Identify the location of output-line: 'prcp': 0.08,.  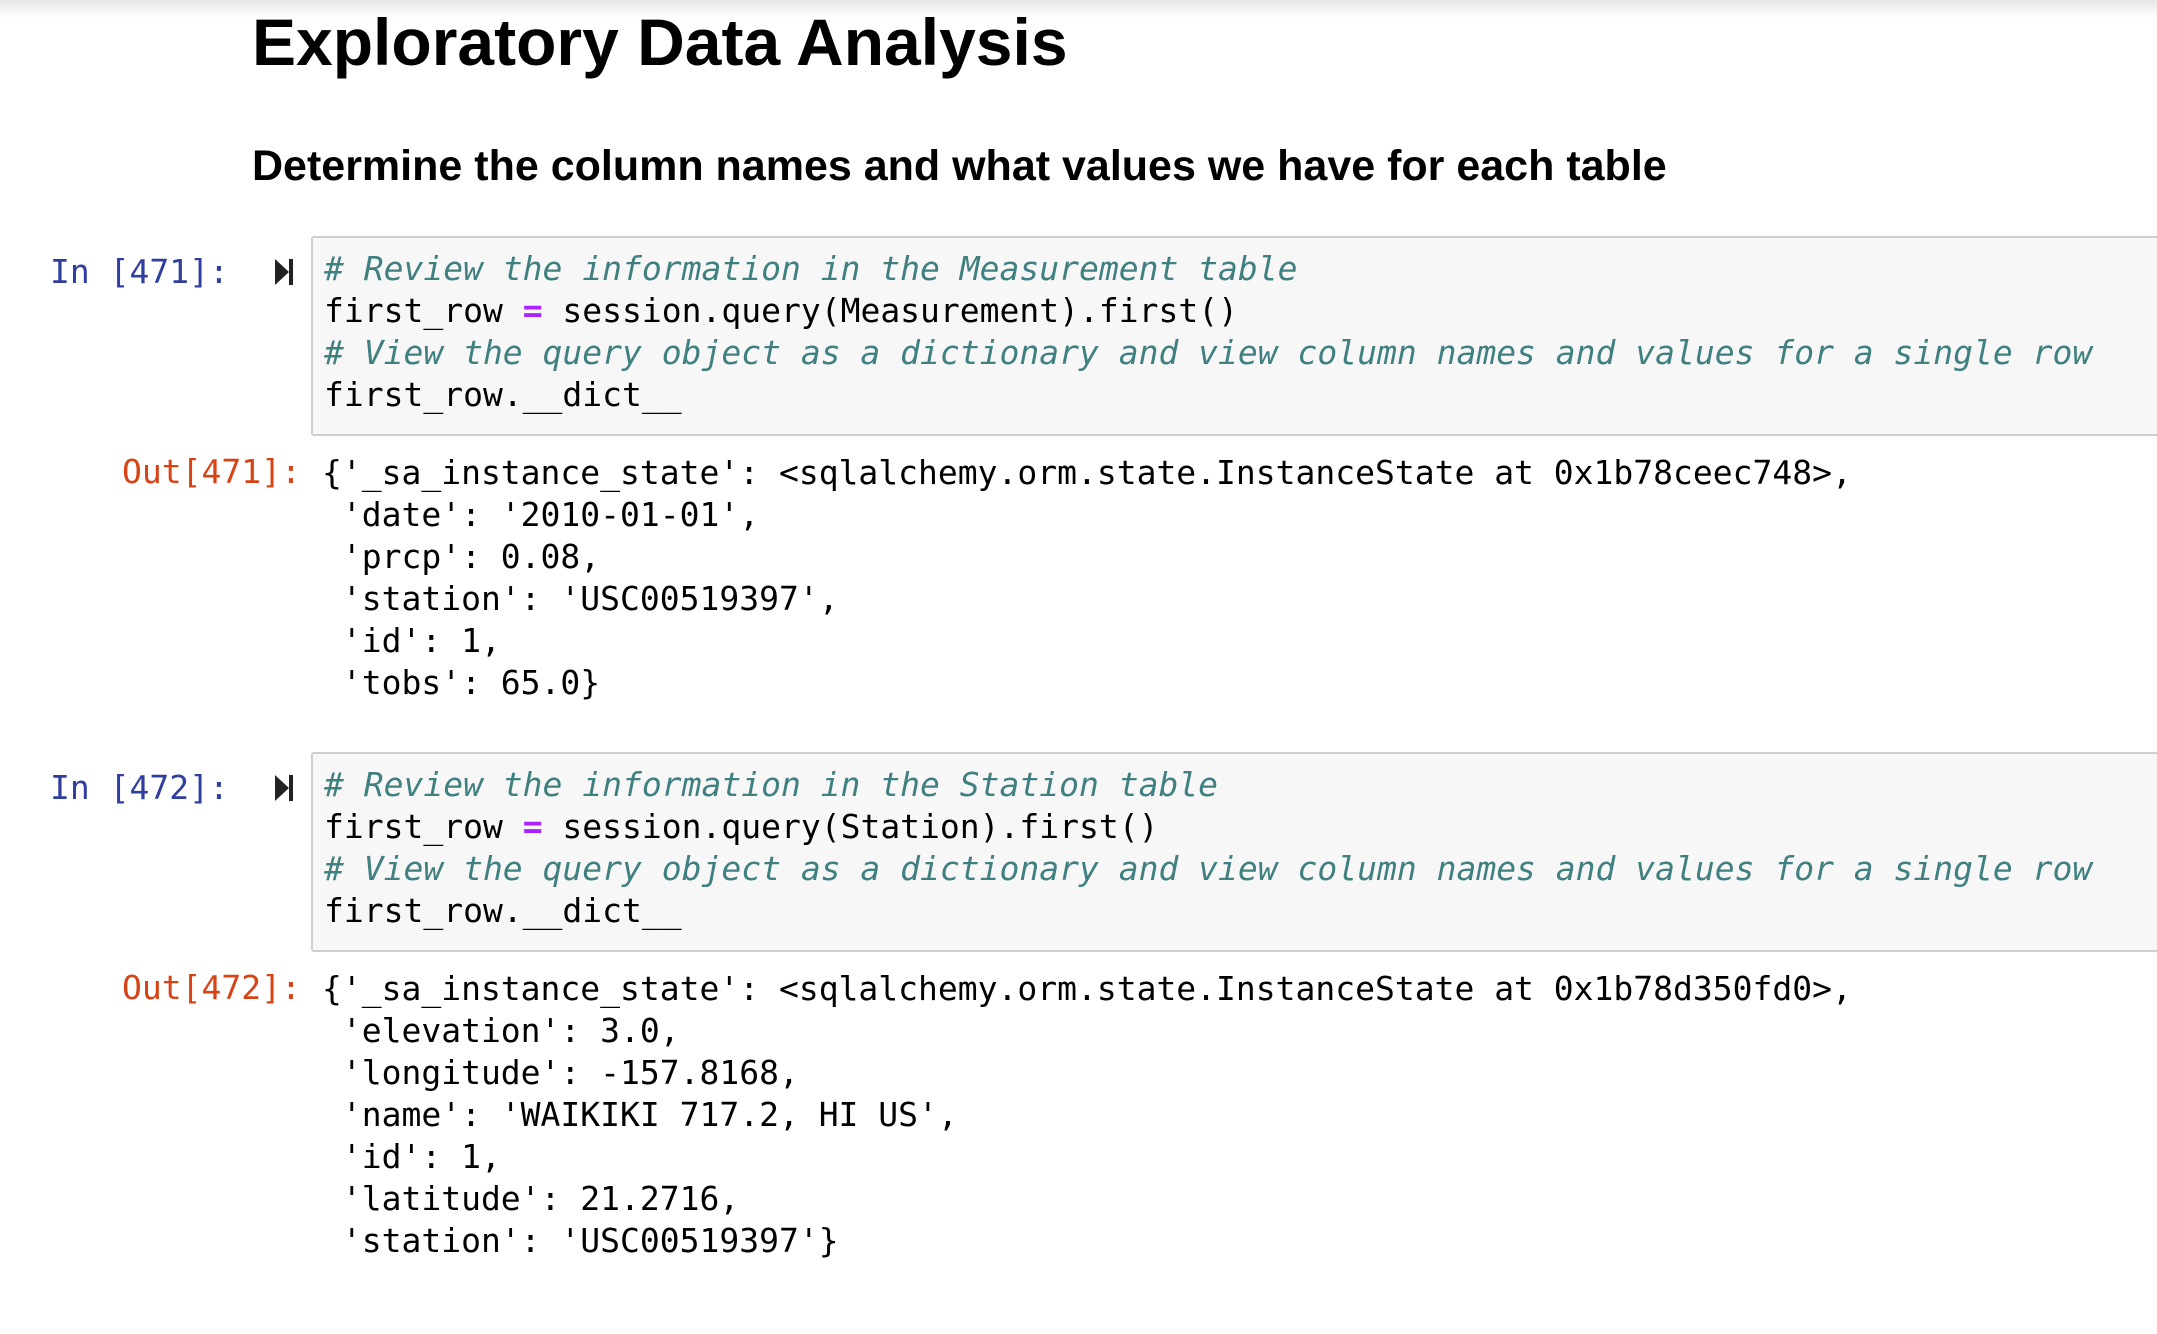
(461, 556).